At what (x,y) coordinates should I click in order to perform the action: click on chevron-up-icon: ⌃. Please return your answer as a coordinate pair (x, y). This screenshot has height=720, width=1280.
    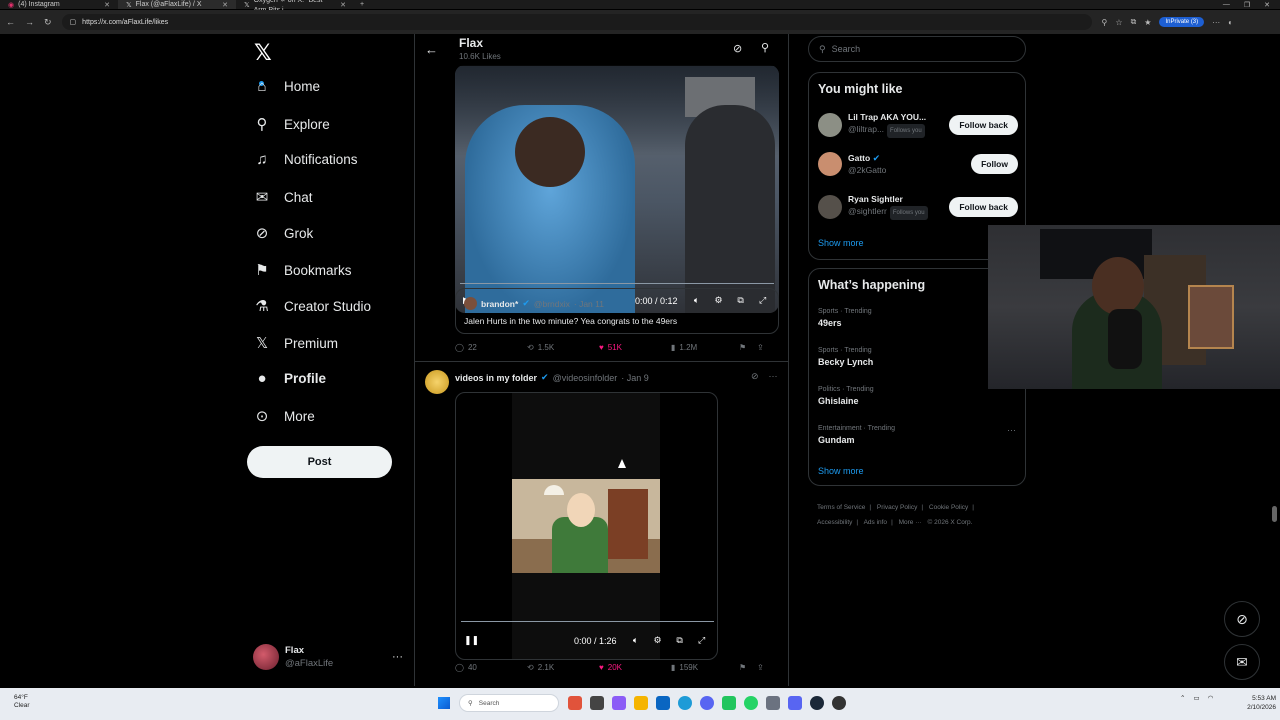
    Looking at the image, I should click on (1182, 698).